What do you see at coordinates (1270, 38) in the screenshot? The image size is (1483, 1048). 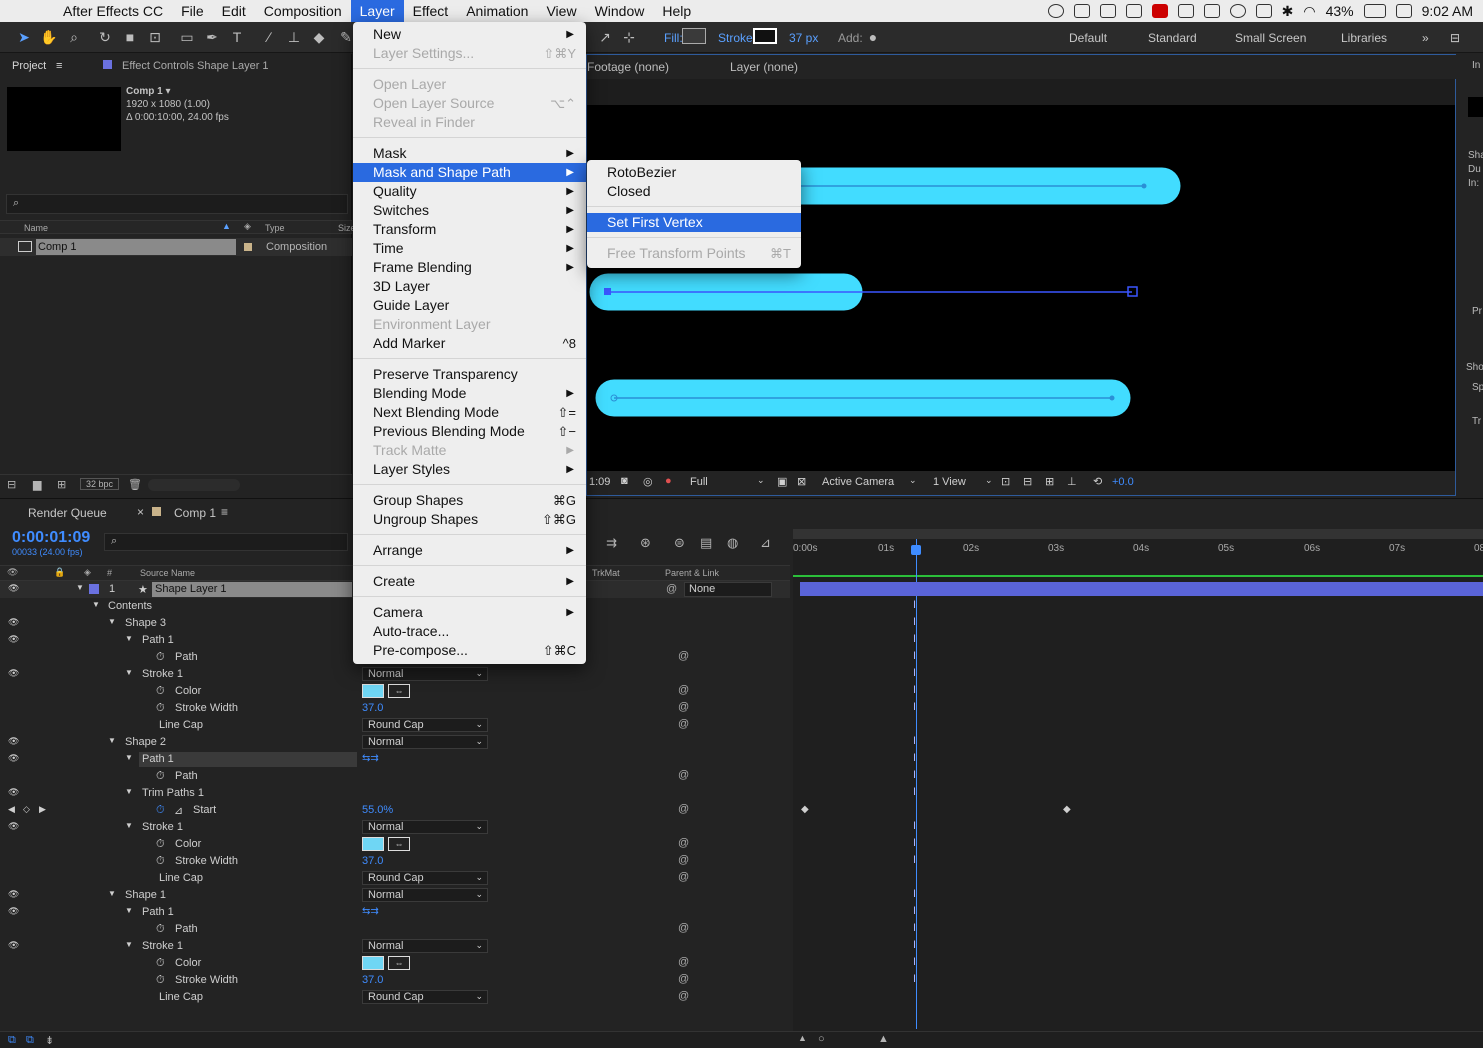 I see `workspace-small-screen: Small Screen` at bounding box center [1270, 38].